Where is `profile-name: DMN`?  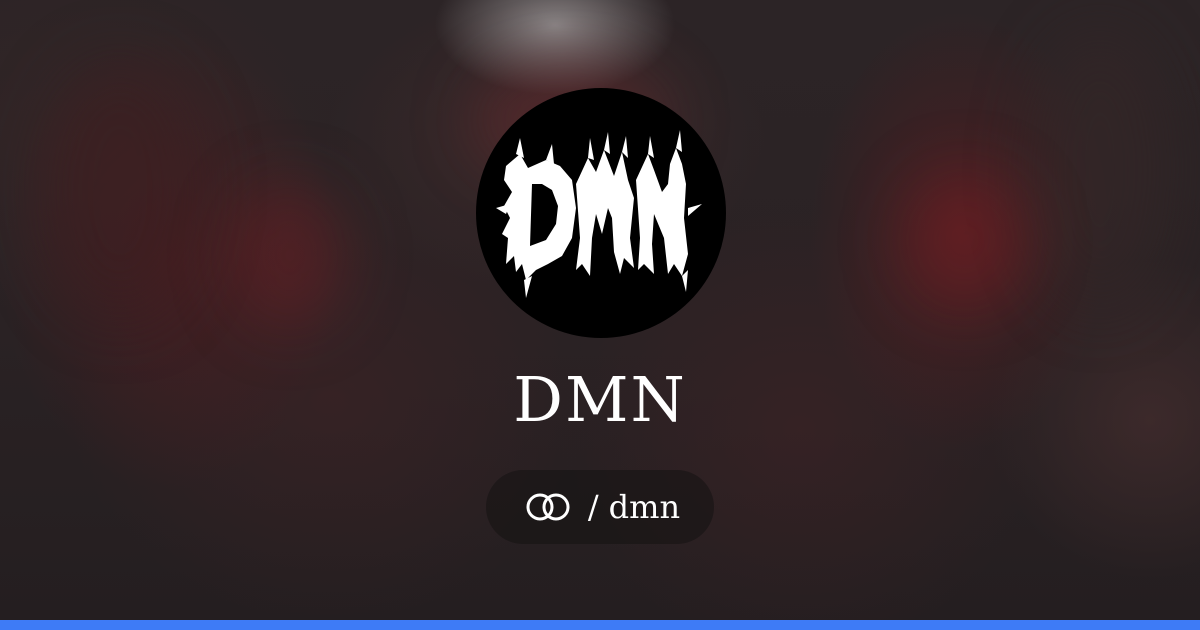
profile-name: DMN is located at coordinates (600, 399).